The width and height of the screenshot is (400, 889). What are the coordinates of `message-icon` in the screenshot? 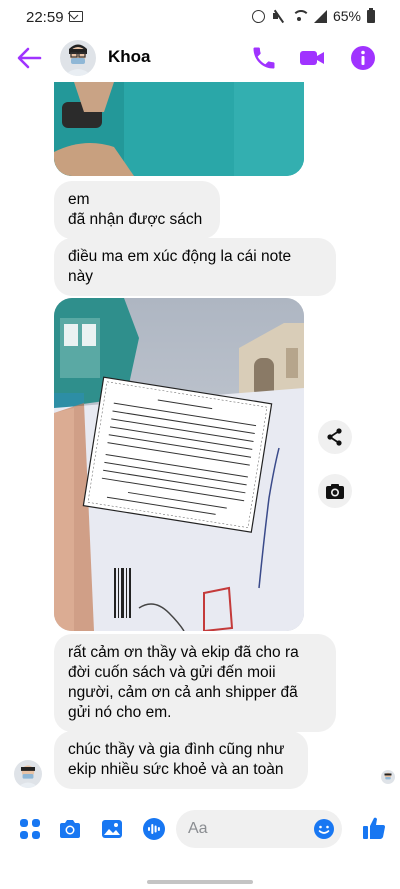 It's located at (76, 16).